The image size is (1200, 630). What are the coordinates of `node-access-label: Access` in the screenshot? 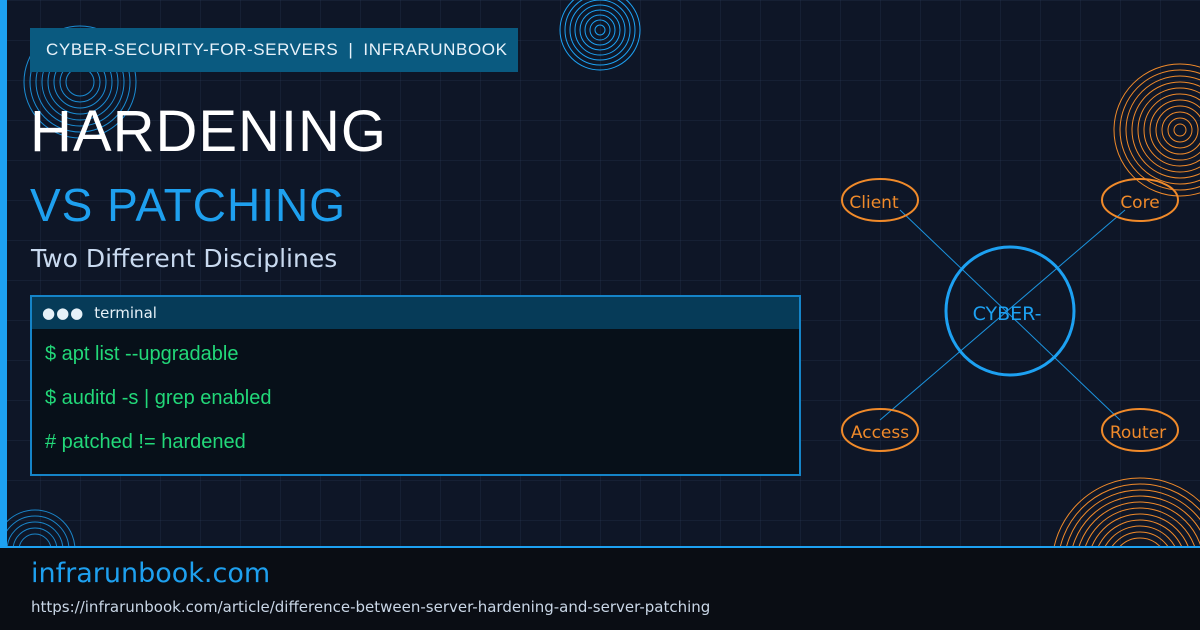 It's located at (880, 433).